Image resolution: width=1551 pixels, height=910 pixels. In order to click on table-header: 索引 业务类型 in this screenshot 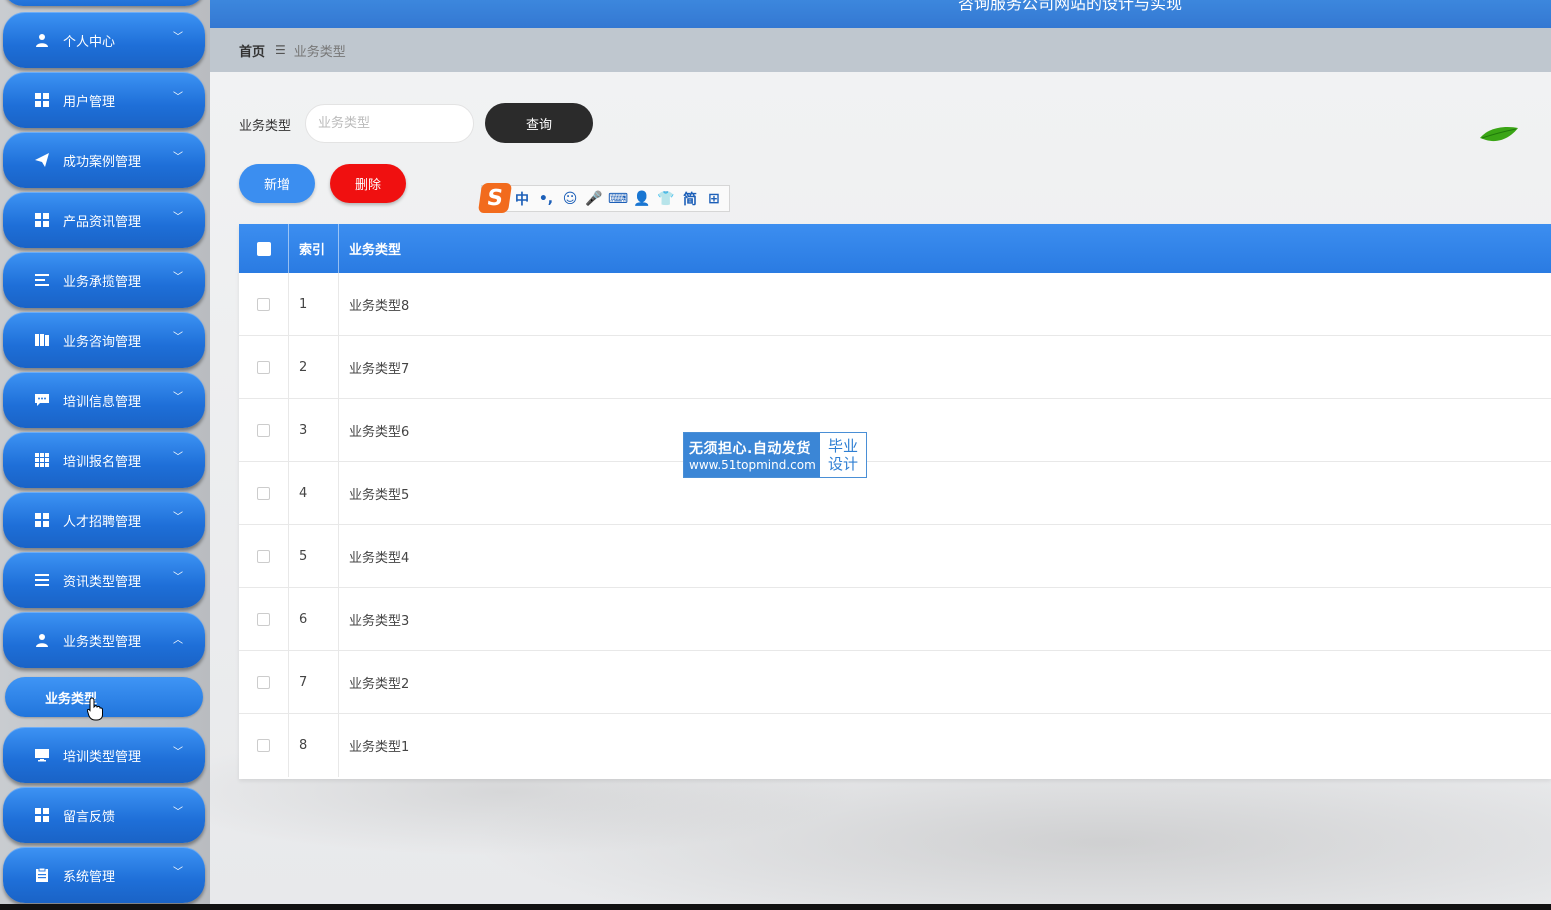, I will do `click(895, 248)`.